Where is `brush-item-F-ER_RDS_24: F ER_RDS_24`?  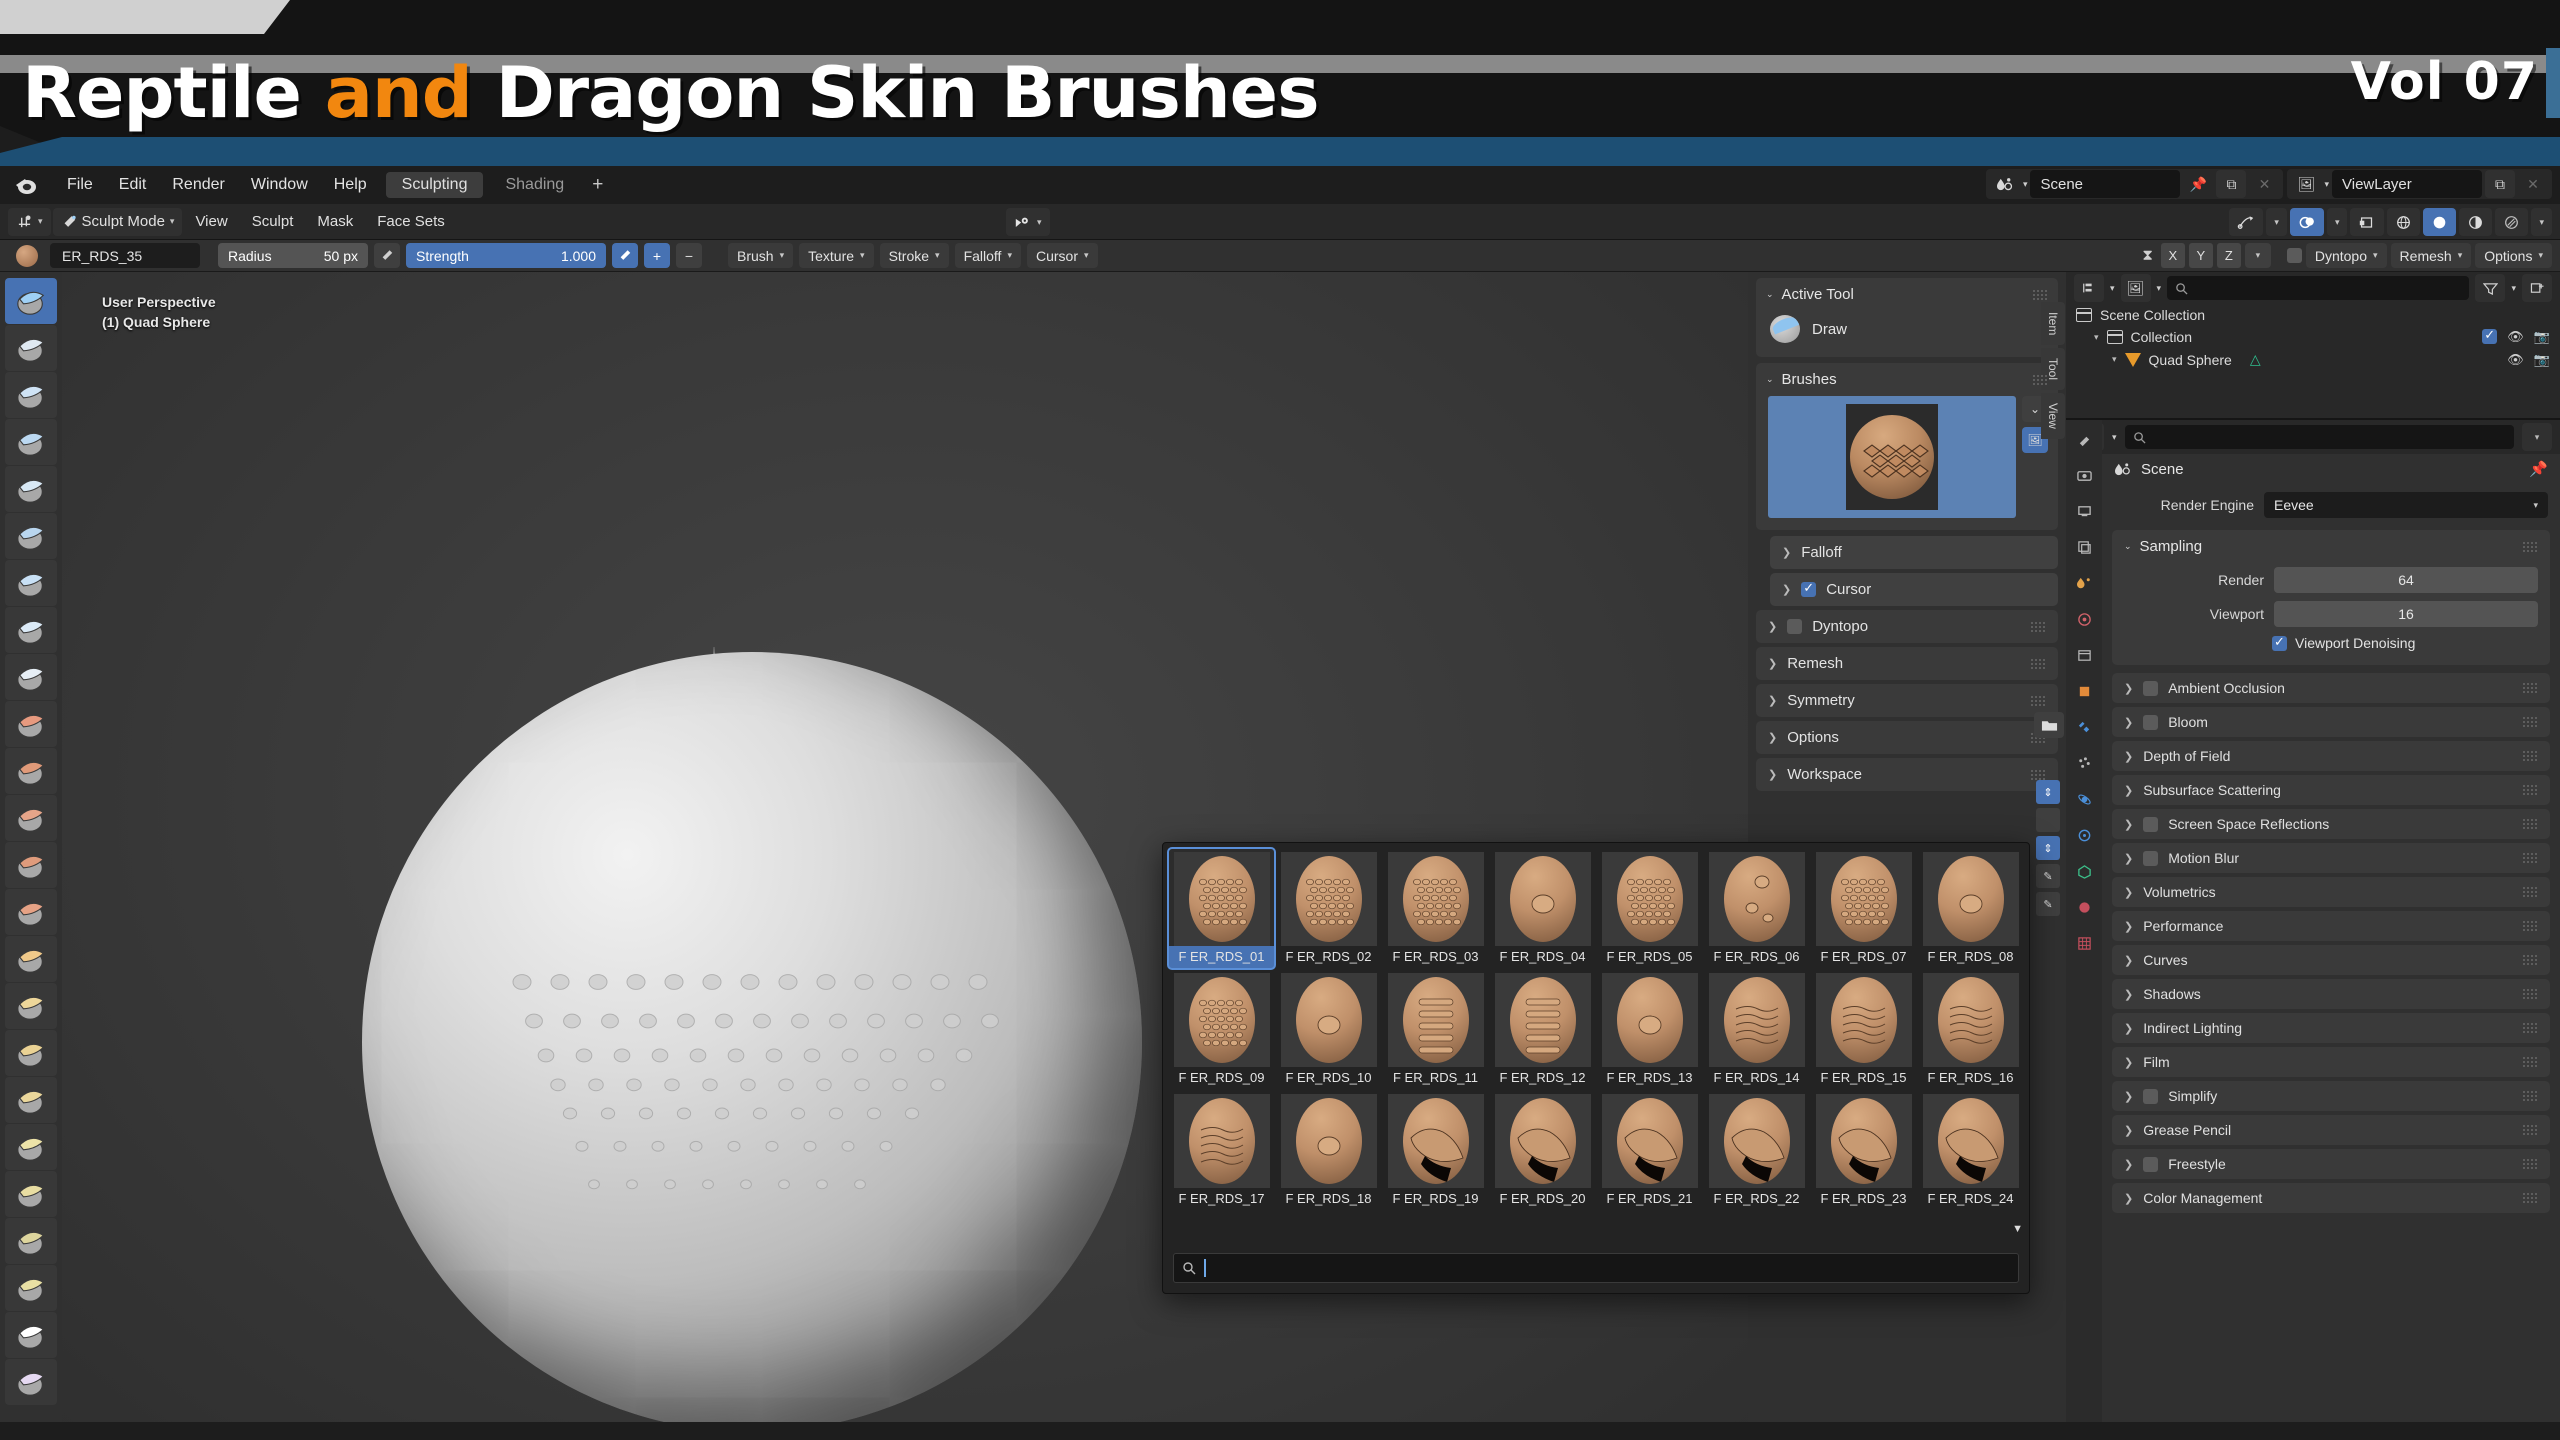
brush-item-F-ER_RDS_24: F ER_RDS_24 is located at coordinates (1970, 1150).